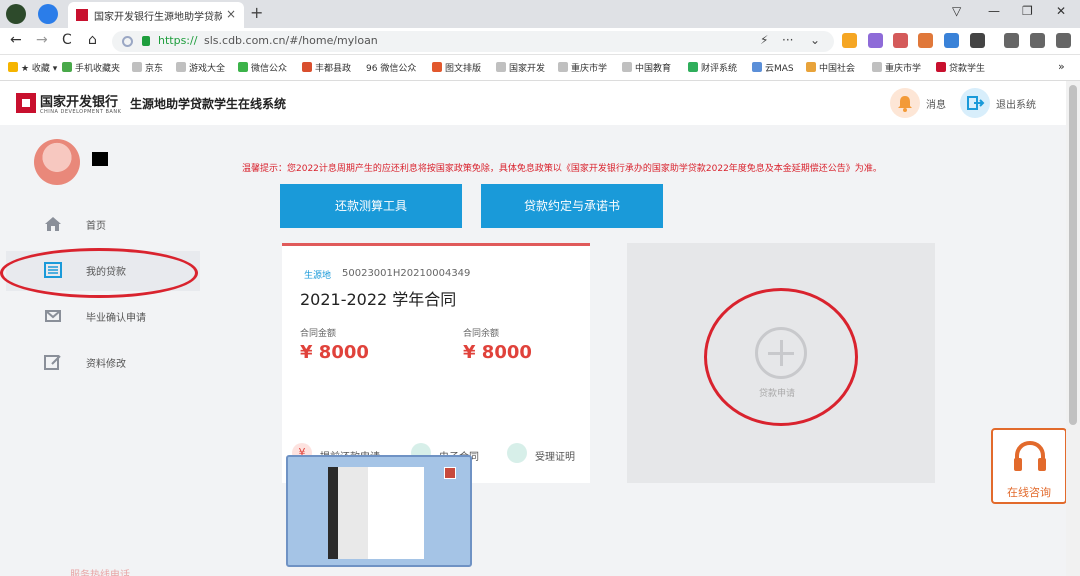 The width and height of the screenshot is (1080, 576). What do you see at coordinates (811, 67) in the screenshot?
I see `cart-icon` at bounding box center [811, 67].